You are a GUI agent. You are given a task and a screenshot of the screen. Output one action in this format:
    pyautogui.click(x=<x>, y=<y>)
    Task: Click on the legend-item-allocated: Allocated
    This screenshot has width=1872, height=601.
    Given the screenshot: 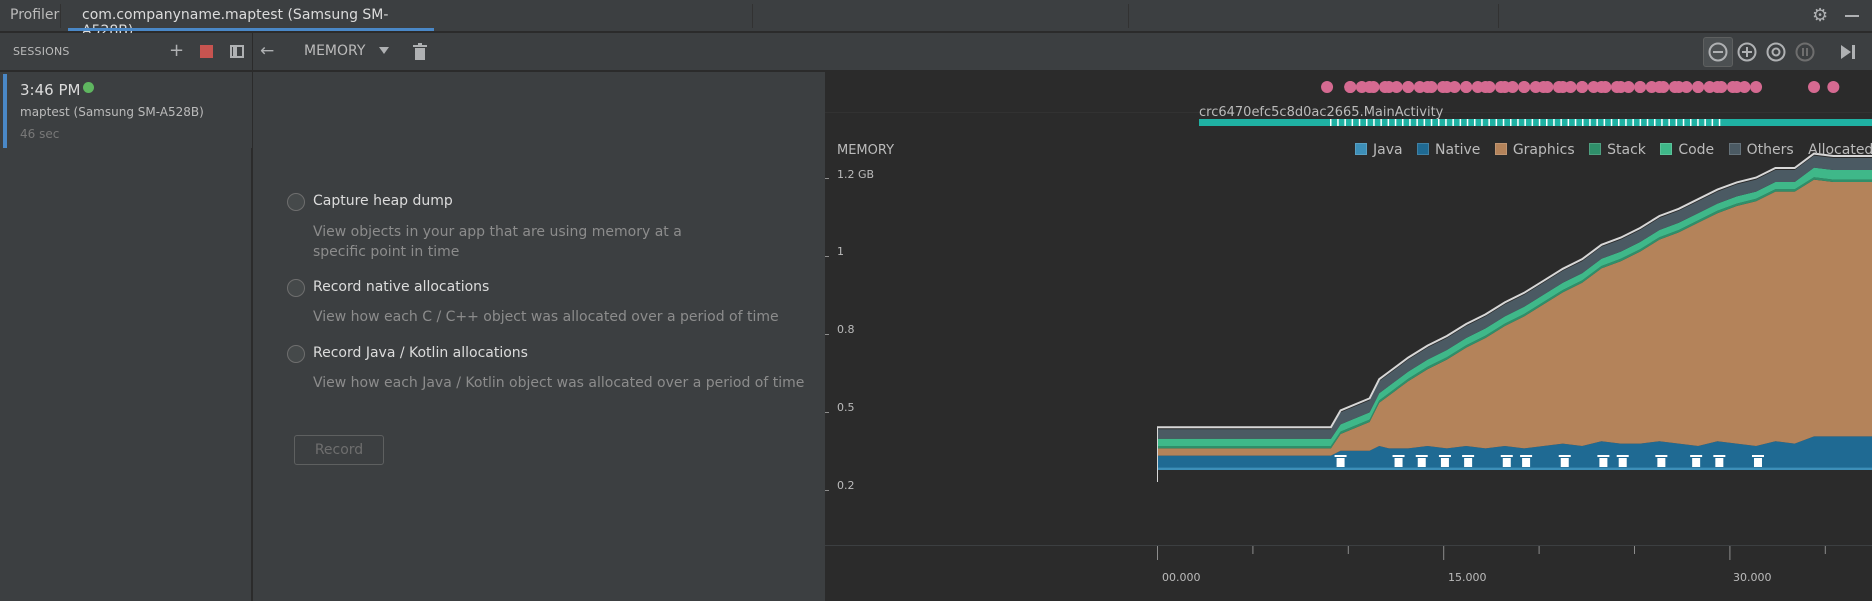 What is the action you would take?
    pyautogui.click(x=1840, y=150)
    